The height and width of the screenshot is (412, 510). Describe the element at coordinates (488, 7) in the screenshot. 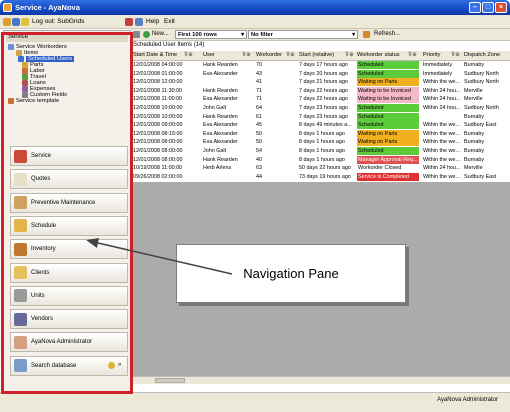

I see `maximize-button: □` at that location.